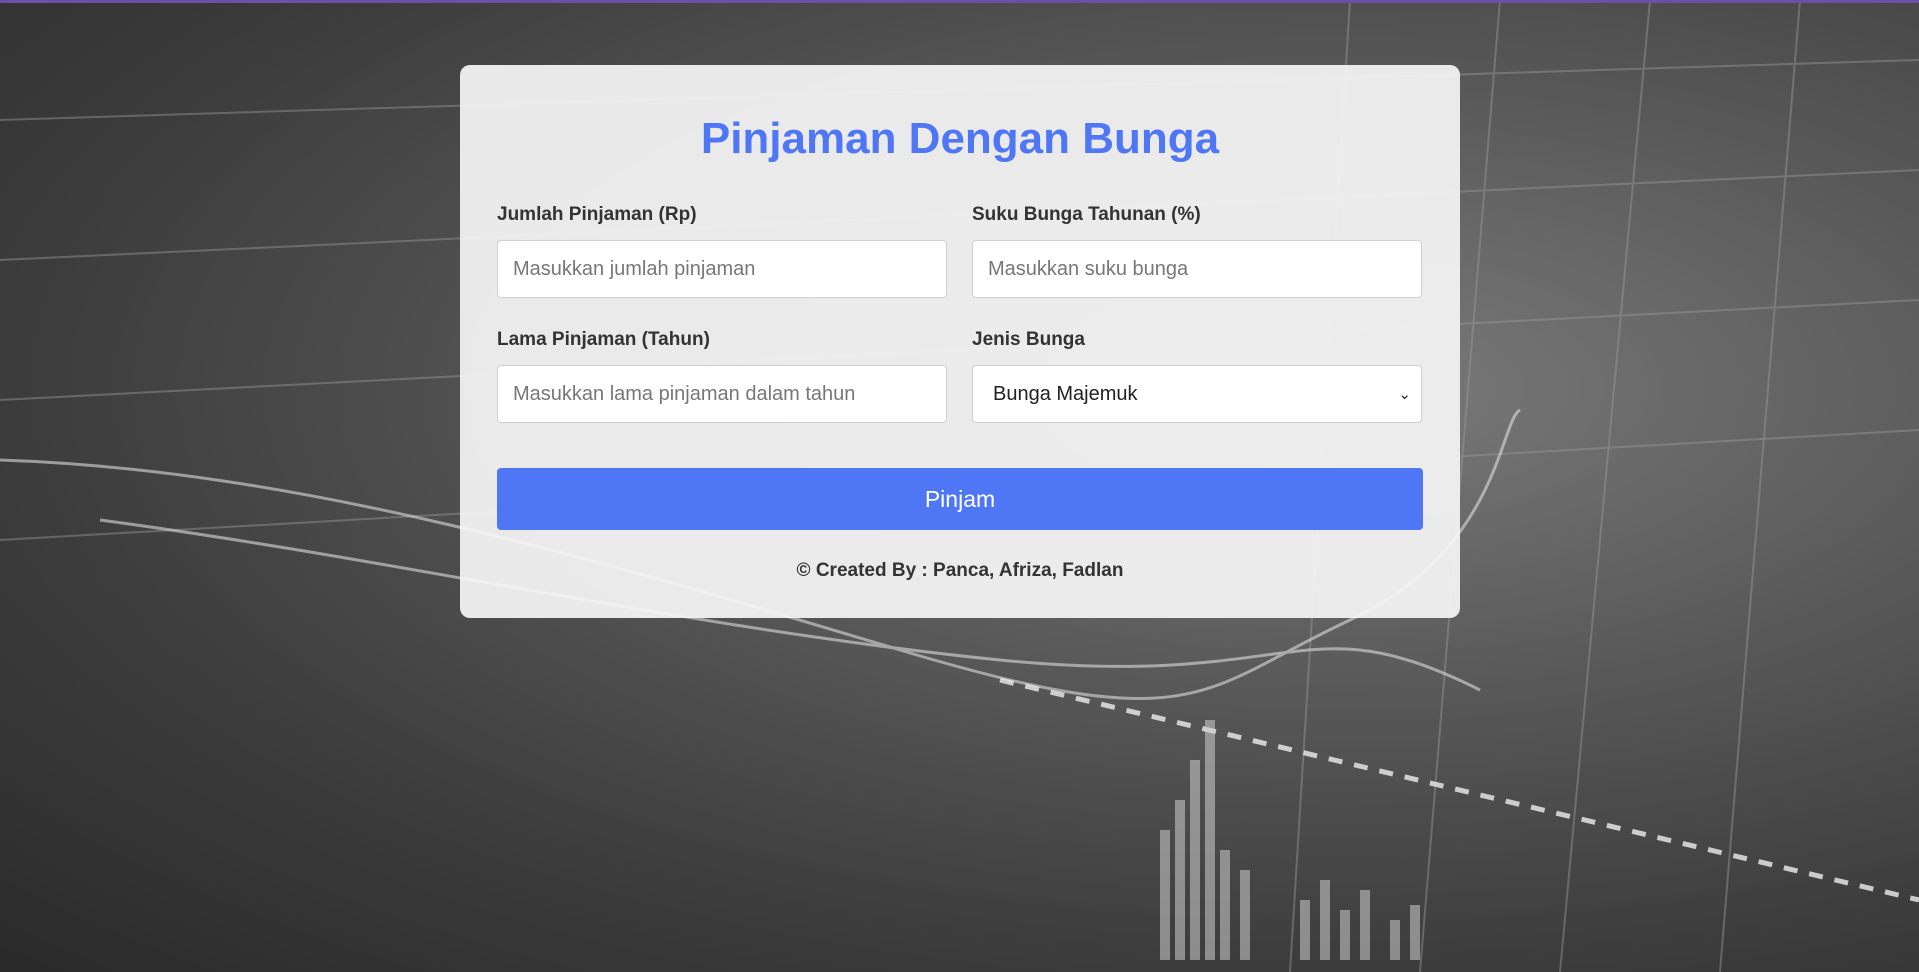  I want to click on amount-field-group: Jumlah Pinjaman (Rp), so click(722, 266).